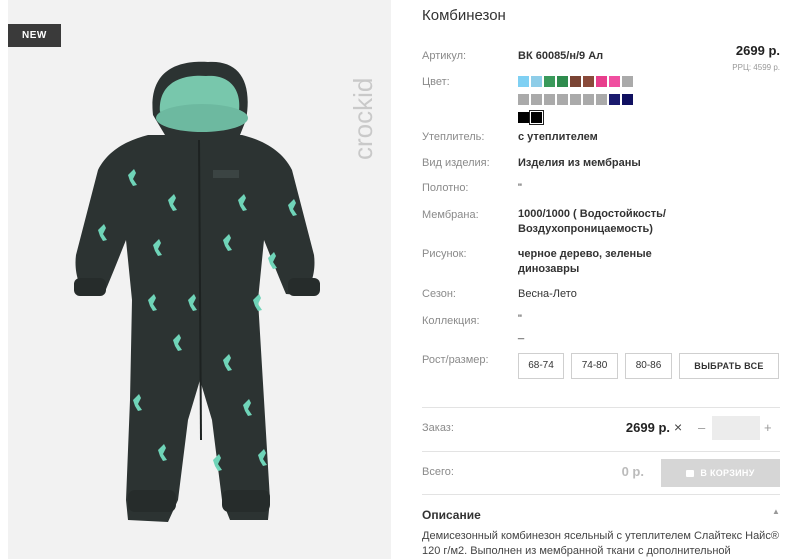 The width and height of the screenshot is (800, 559). What do you see at coordinates (455, 360) in the screenshot?
I see `size-label: Рост/размер:` at bounding box center [455, 360].